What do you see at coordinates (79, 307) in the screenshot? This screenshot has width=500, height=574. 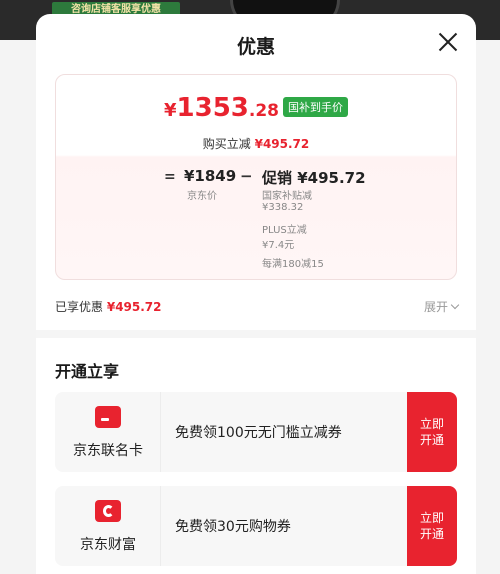 I see `summary-label: 已享优惠` at bounding box center [79, 307].